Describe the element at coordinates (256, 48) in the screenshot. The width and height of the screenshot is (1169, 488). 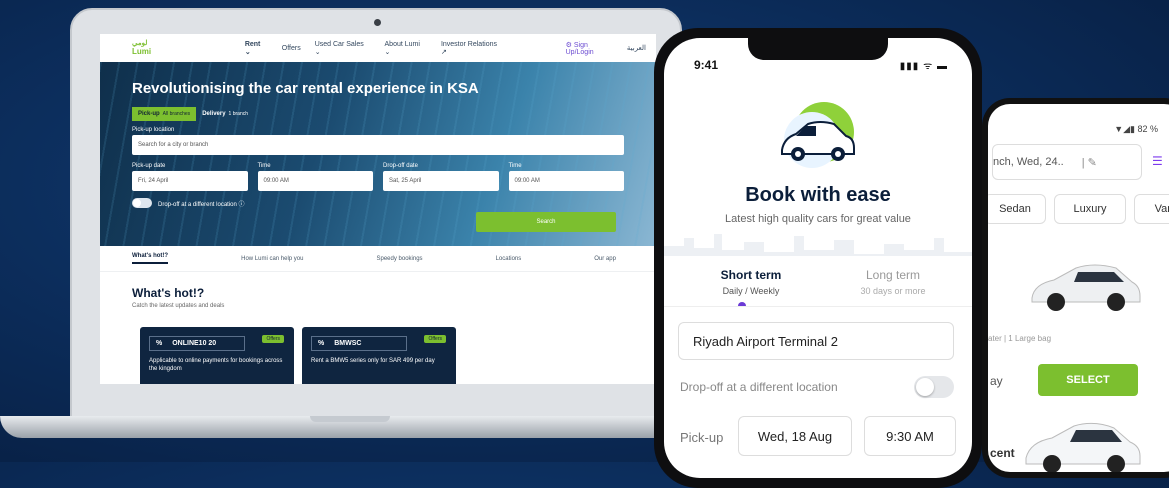
I see `nav-rent: Rent ⌄` at that location.